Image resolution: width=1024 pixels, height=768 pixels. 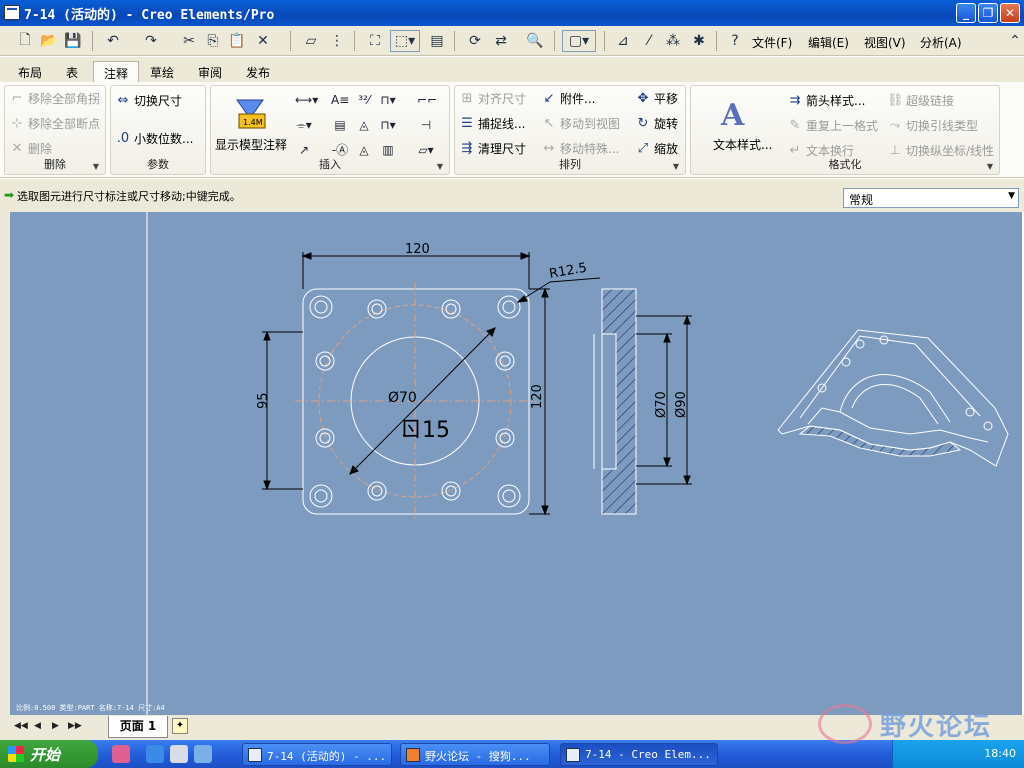 What do you see at coordinates (492, 148) in the screenshot?
I see `cleanup-dims-button: ⇶ 清理尺寸` at bounding box center [492, 148].